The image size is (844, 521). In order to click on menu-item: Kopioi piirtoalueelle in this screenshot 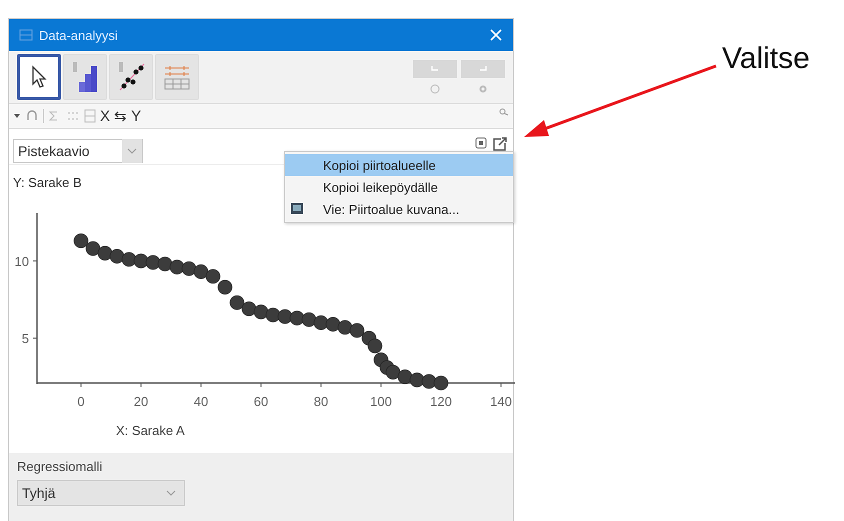, I will do `click(399, 165)`.